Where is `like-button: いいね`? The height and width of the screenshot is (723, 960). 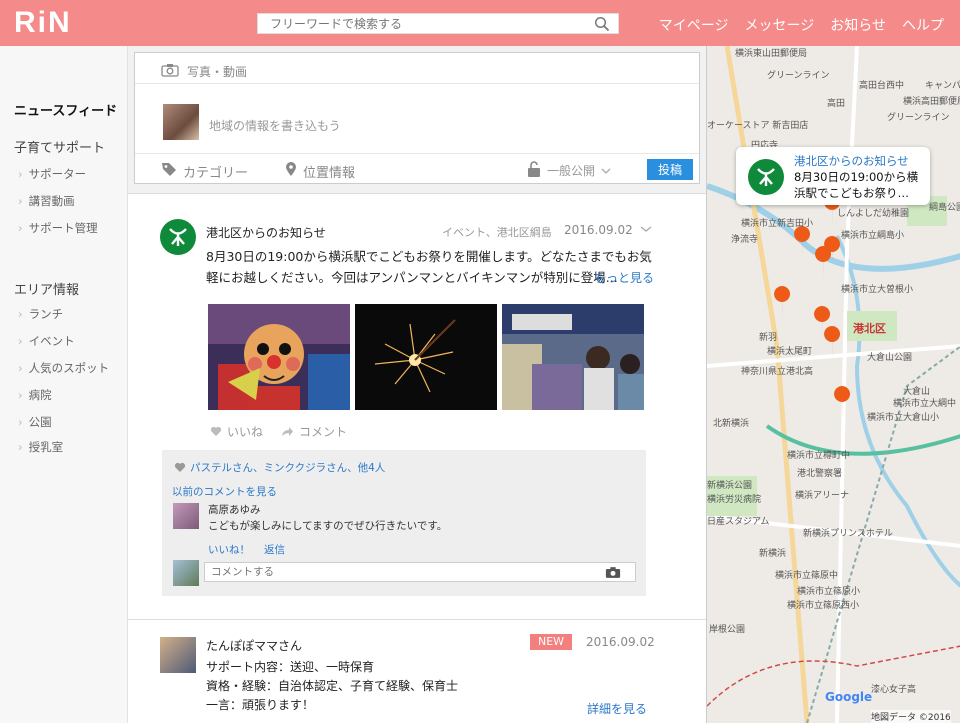 like-button: いいね is located at coordinates (236, 431).